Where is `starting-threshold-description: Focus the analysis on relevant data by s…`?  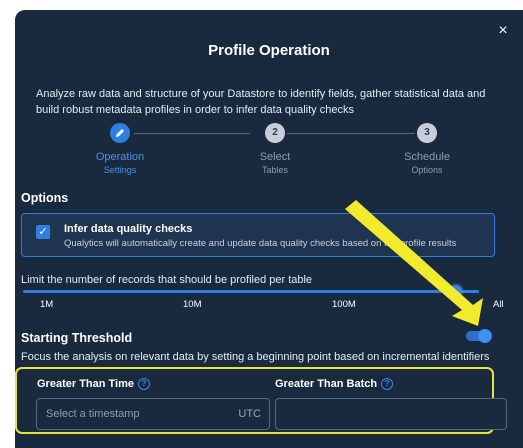
starting-threshold-description: Focus the analysis on relevant data by s… is located at coordinates (255, 357).